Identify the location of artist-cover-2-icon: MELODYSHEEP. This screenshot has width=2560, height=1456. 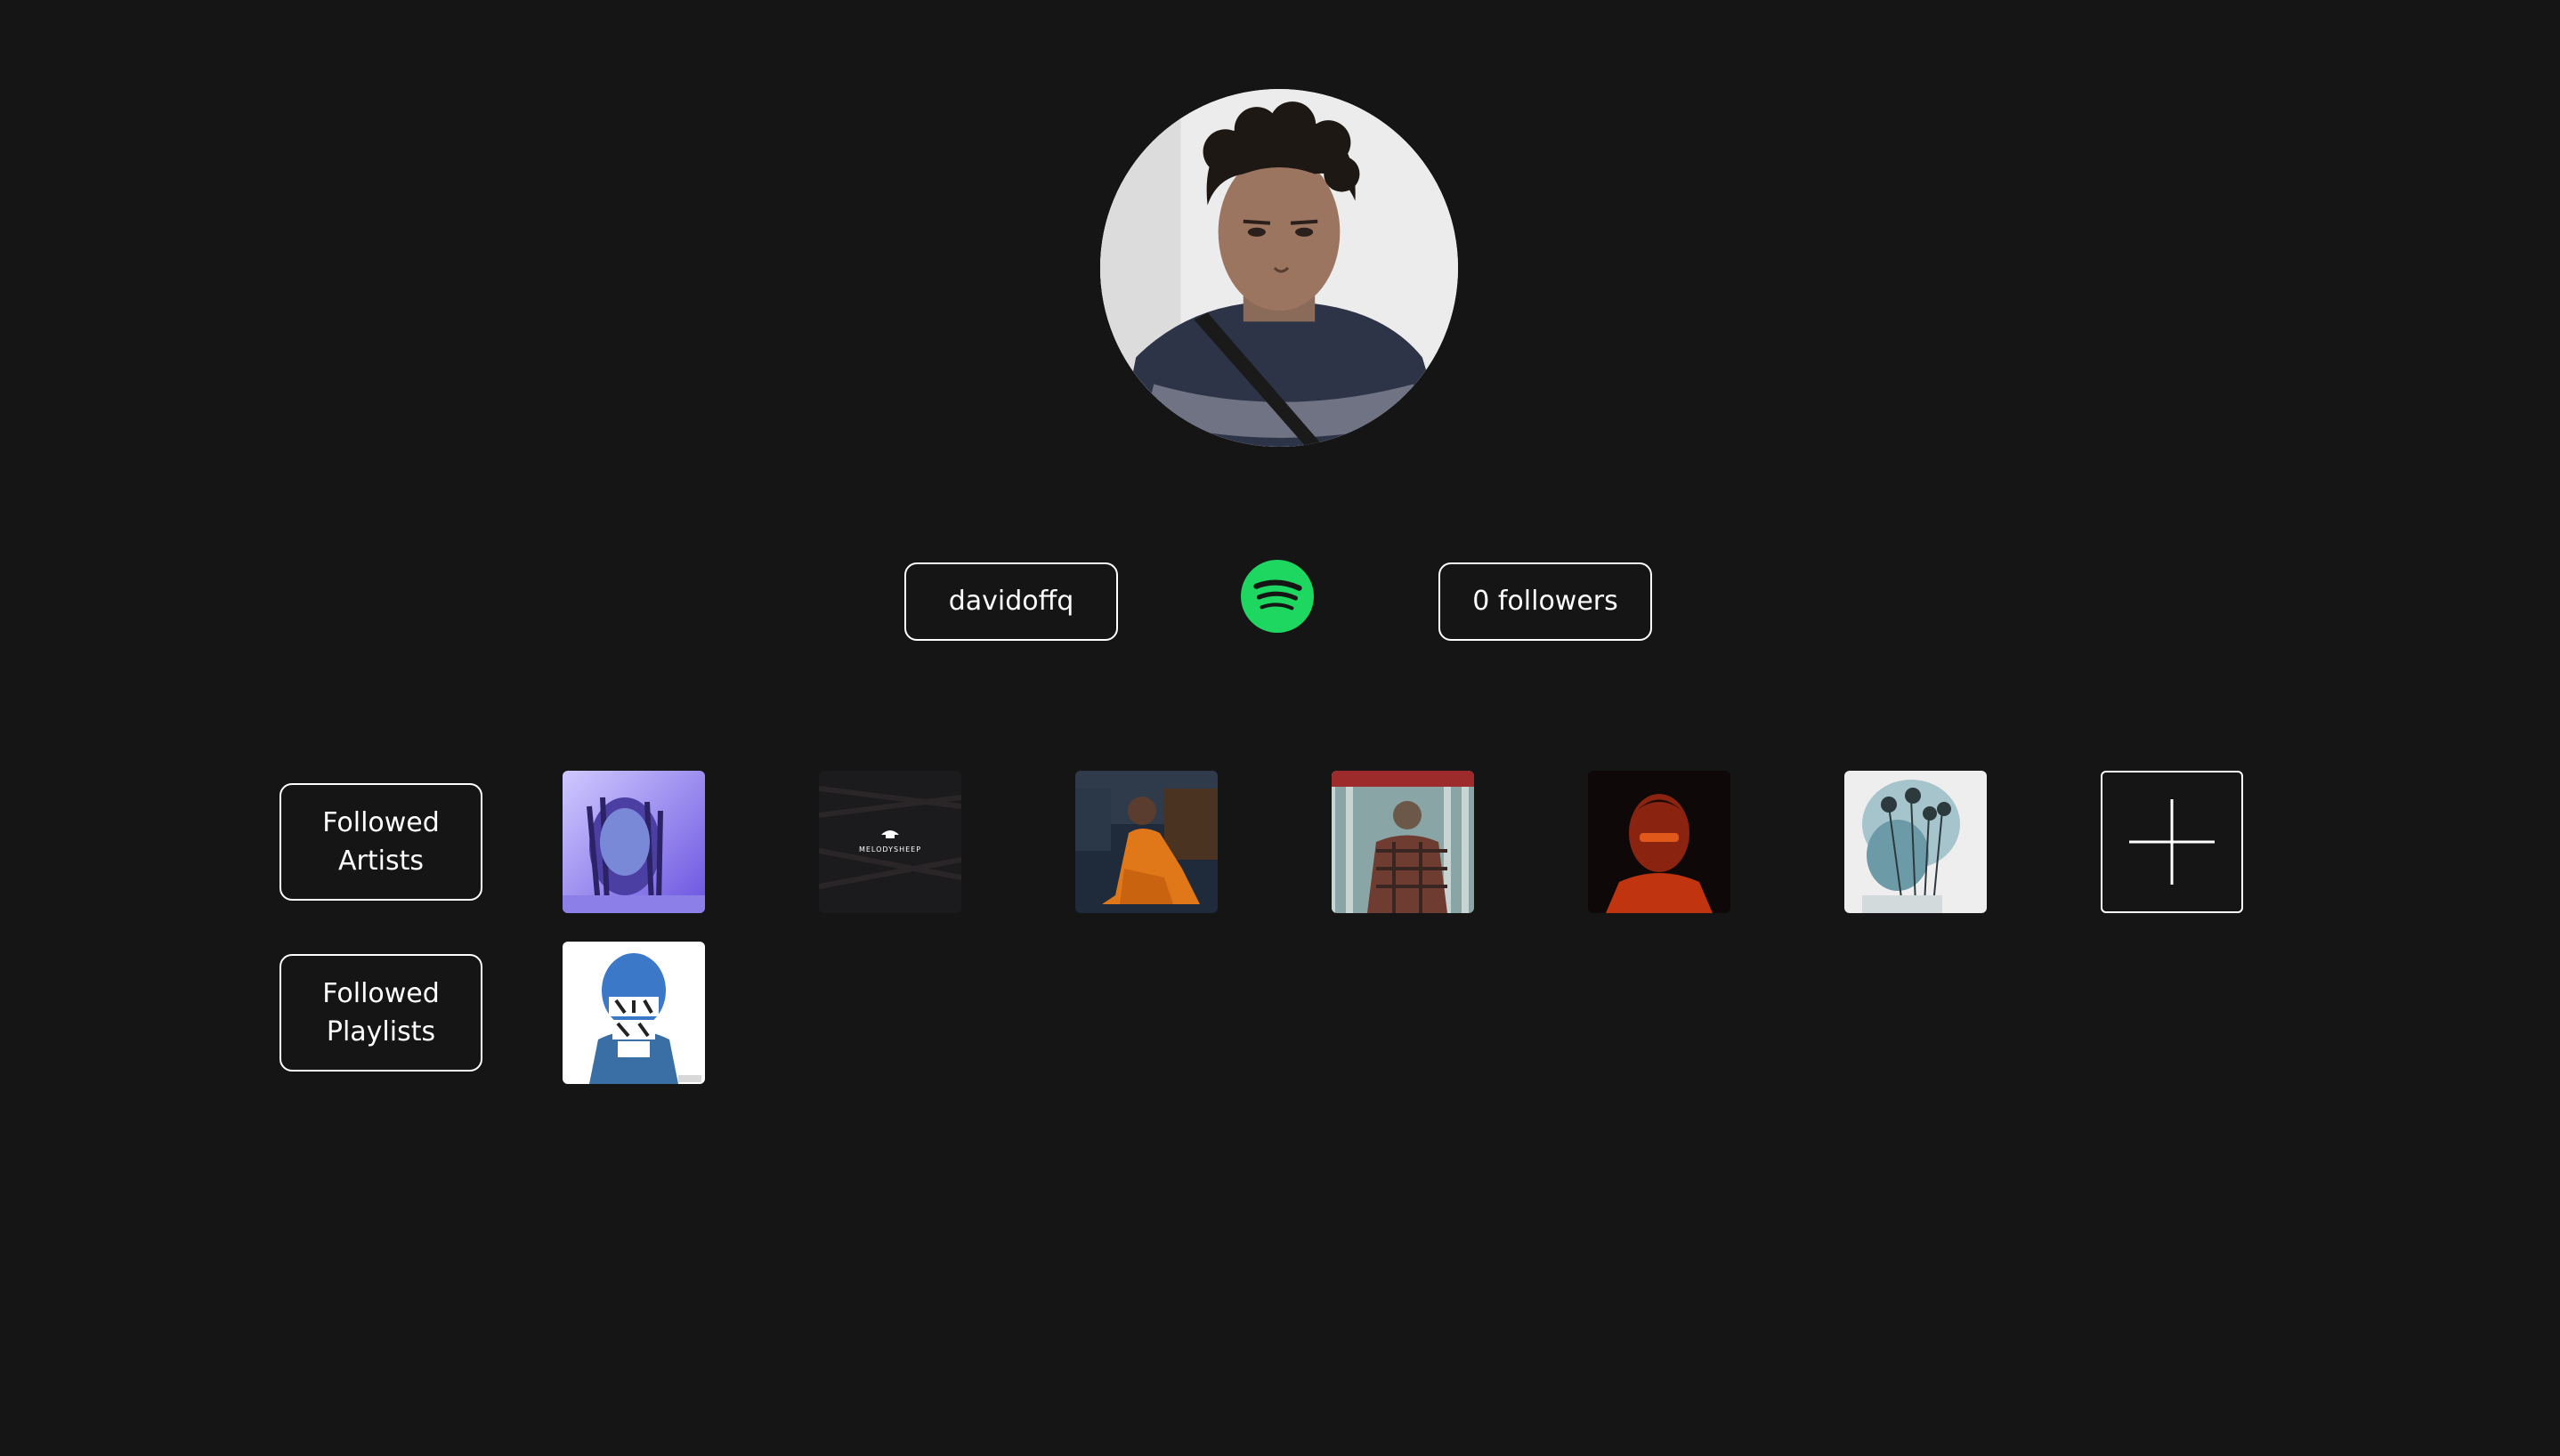
(890, 842).